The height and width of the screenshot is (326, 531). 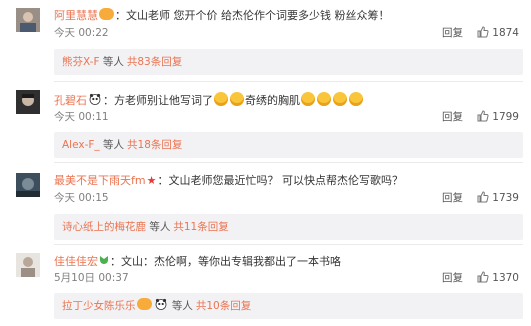 I want to click on sub-reply-user: 拉丁少女陈乐乐, so click(x=99, y=306).